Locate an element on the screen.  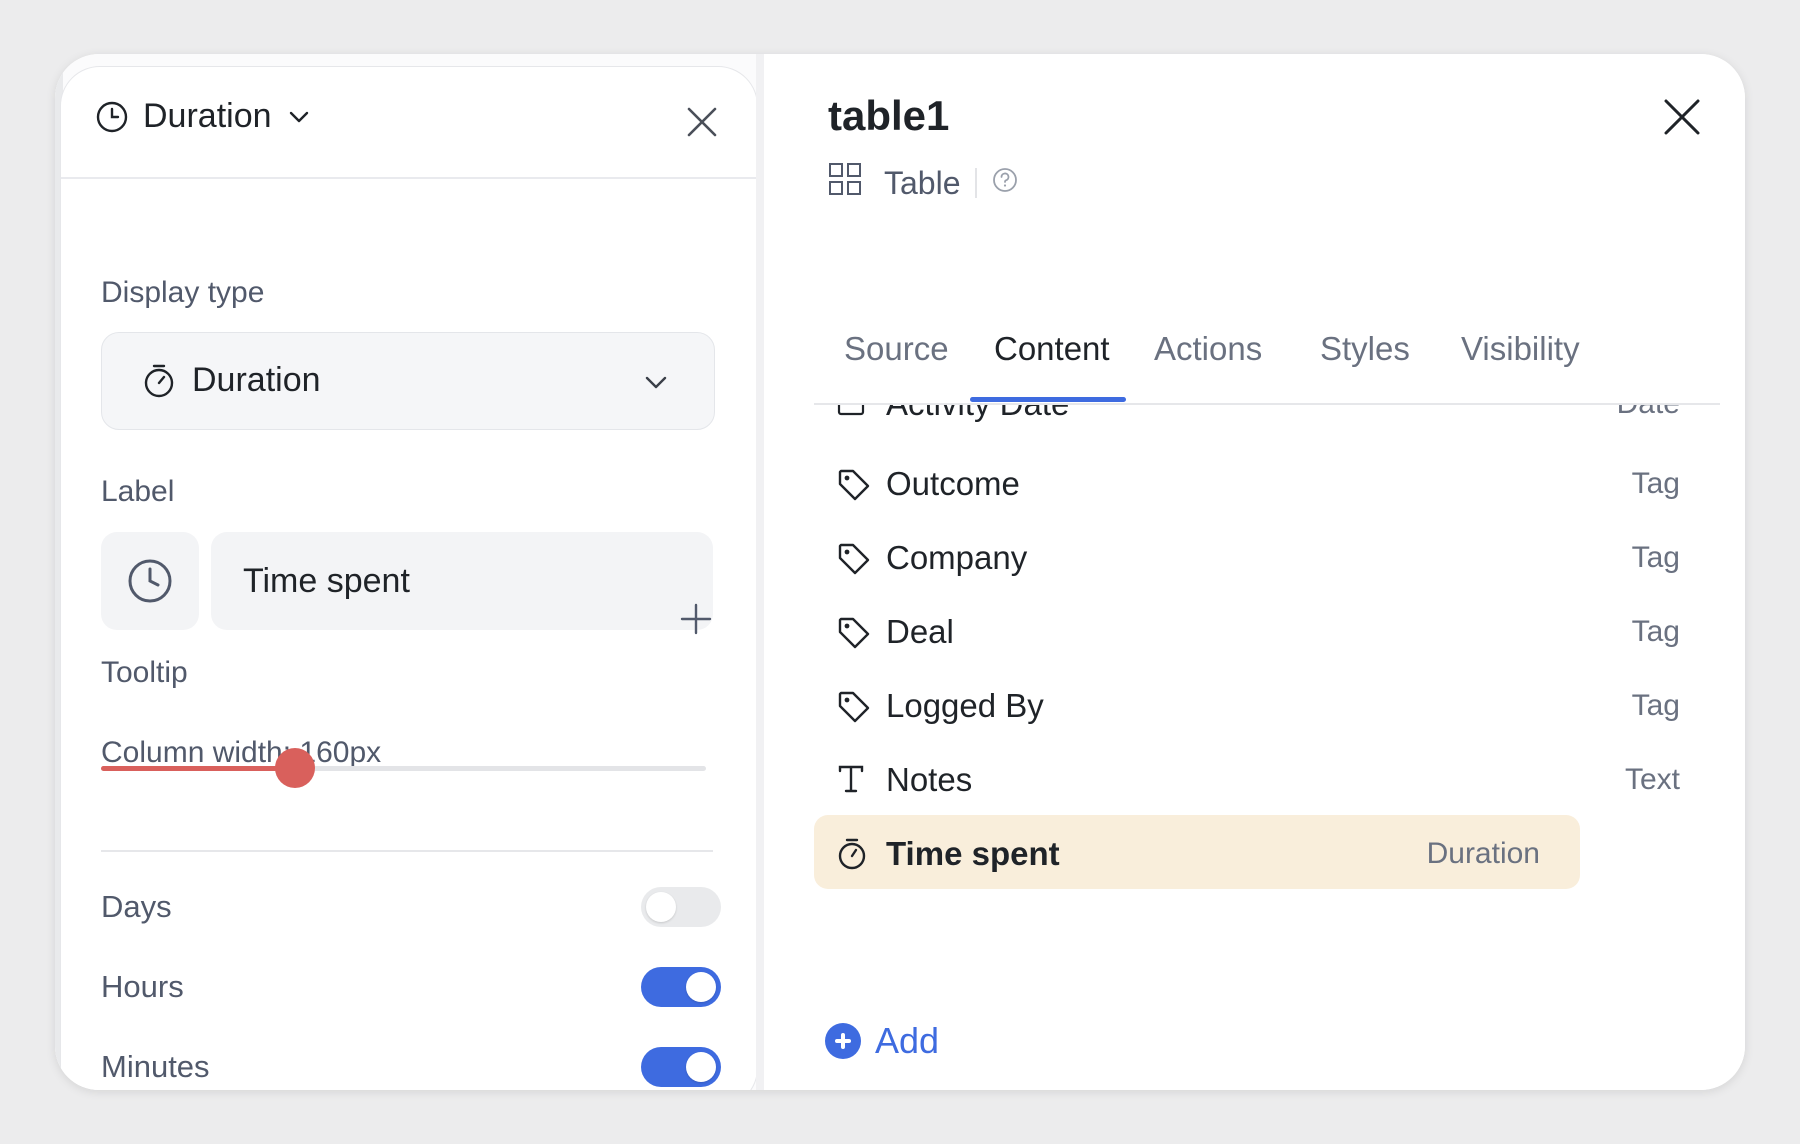
display-type-value: Duration is located at coordinates (256, 380).